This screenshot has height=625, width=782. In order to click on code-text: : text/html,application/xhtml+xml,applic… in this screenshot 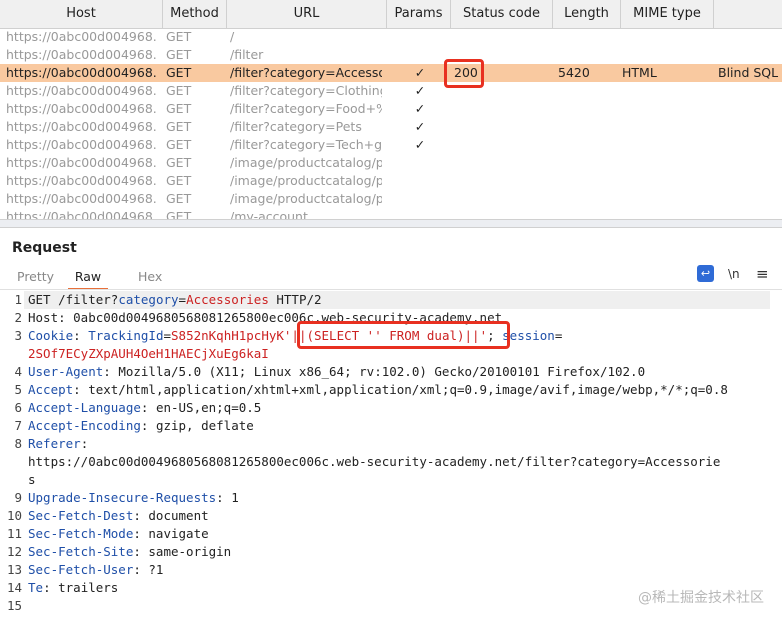, I will do `click(400, 389)`.